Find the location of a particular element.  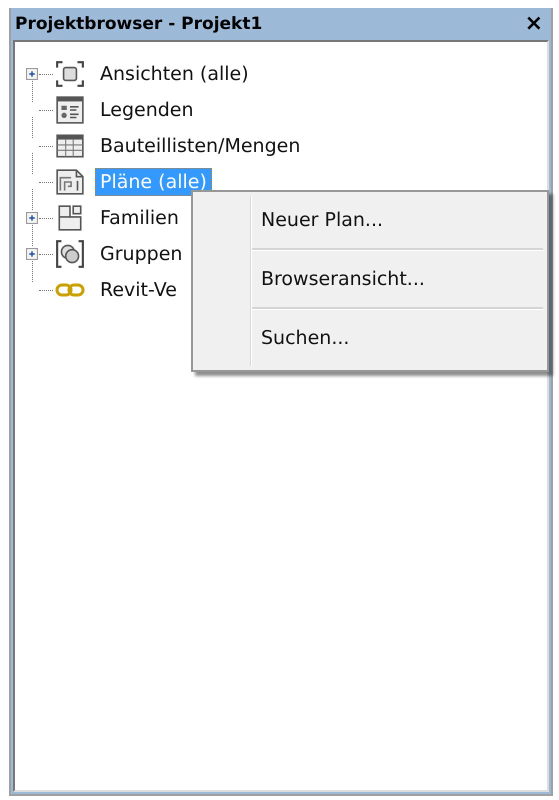

tree-item: Legenden is located at coordinates (147, 110).